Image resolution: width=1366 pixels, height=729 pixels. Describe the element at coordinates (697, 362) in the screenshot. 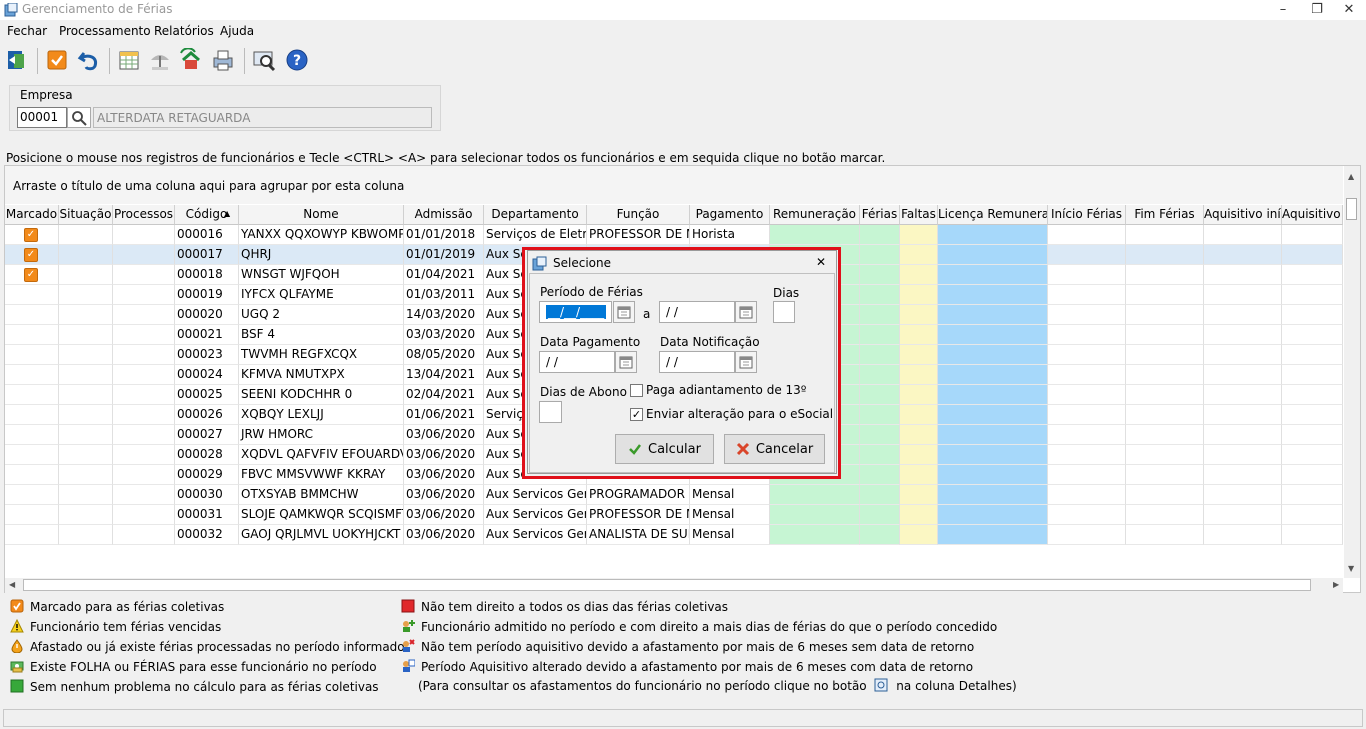

I see `data-notificacao-input: / /` at that location.